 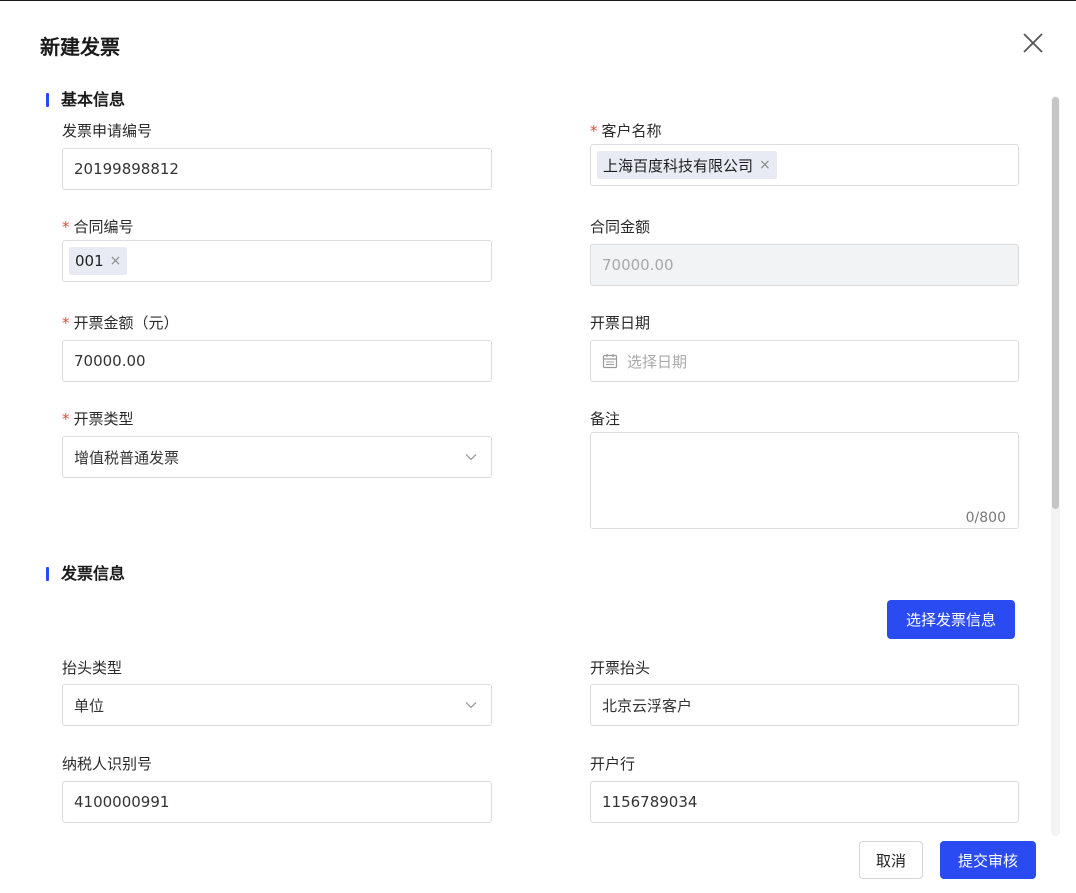 What do you see at coordinates (620, 227) in the screenshot?
I see `contract-amount-label: 合同金额` at bounding box center [620, 227].